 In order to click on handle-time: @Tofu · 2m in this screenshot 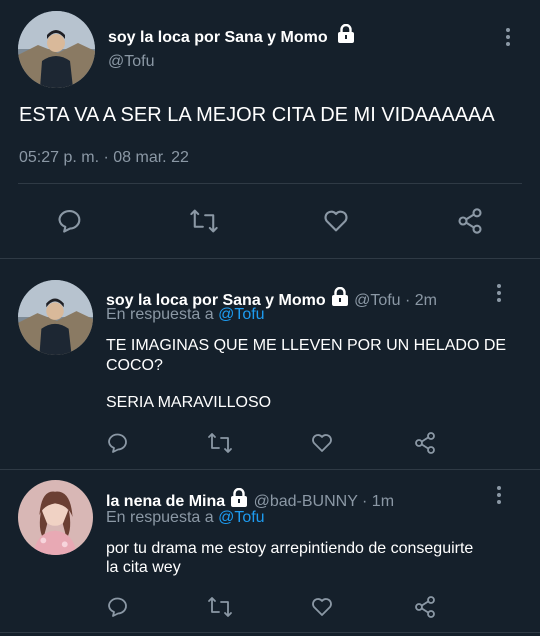, I will do `click(395, 300)`.